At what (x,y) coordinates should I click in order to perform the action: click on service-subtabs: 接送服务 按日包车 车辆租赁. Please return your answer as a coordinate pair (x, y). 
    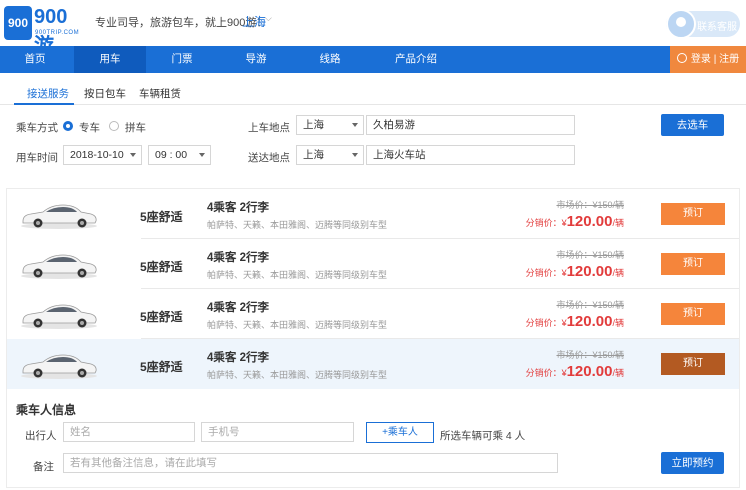
    Looking at the image, I should click on (373, 89).